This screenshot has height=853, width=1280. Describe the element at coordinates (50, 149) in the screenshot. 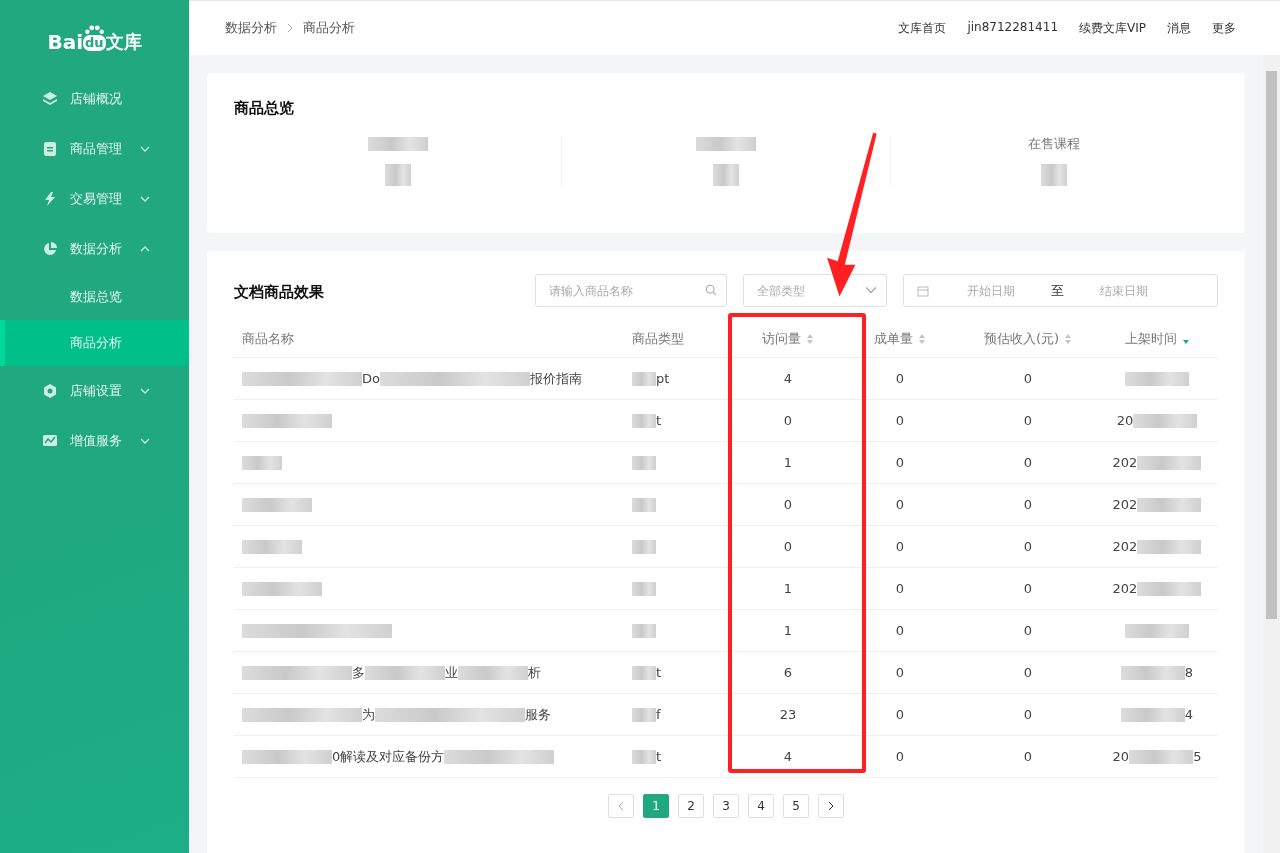

I see `document-icon` at that location.